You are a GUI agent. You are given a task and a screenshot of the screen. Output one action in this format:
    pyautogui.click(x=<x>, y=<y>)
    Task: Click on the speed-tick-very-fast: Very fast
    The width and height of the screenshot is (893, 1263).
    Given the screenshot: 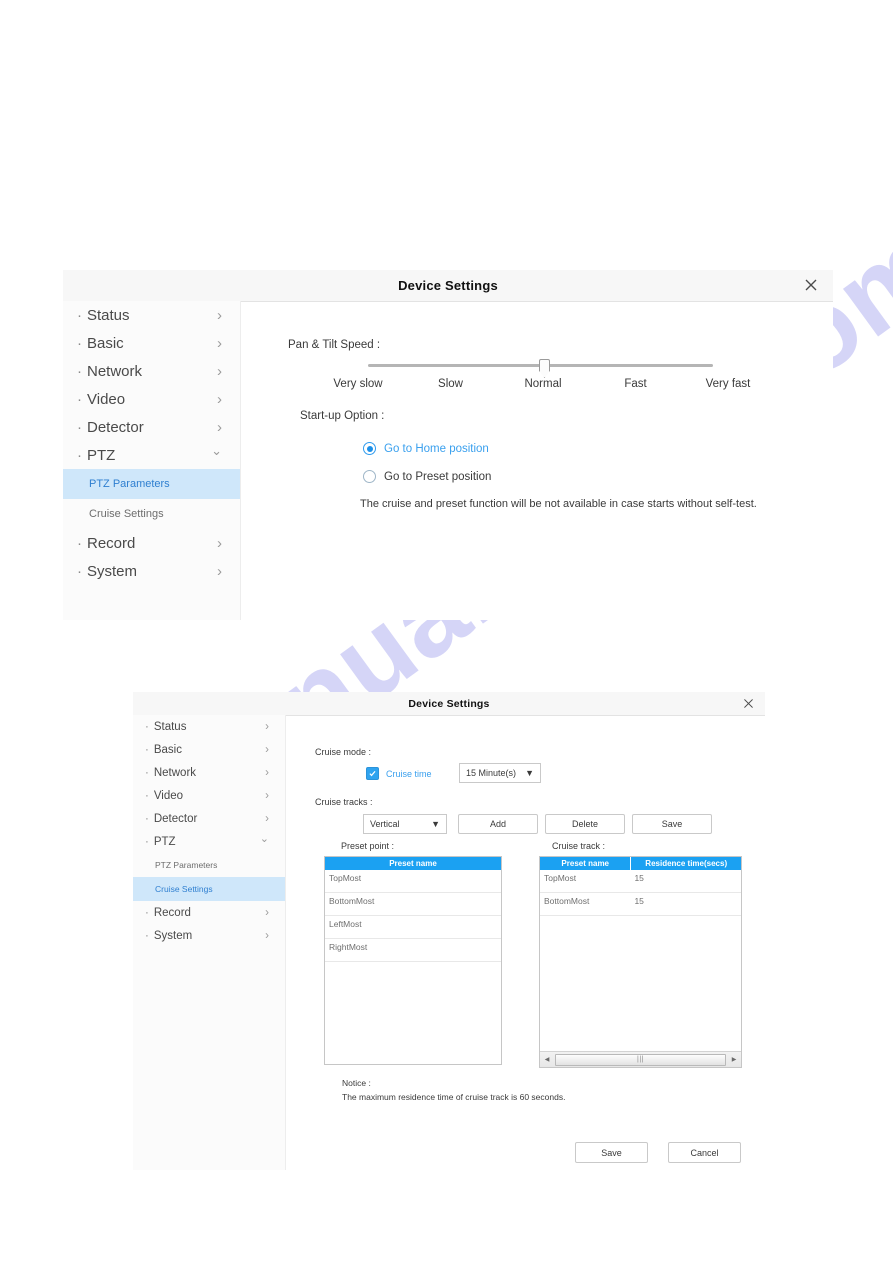 What is the action you would take?
    pyautogui.click(x=728, y=384)
    